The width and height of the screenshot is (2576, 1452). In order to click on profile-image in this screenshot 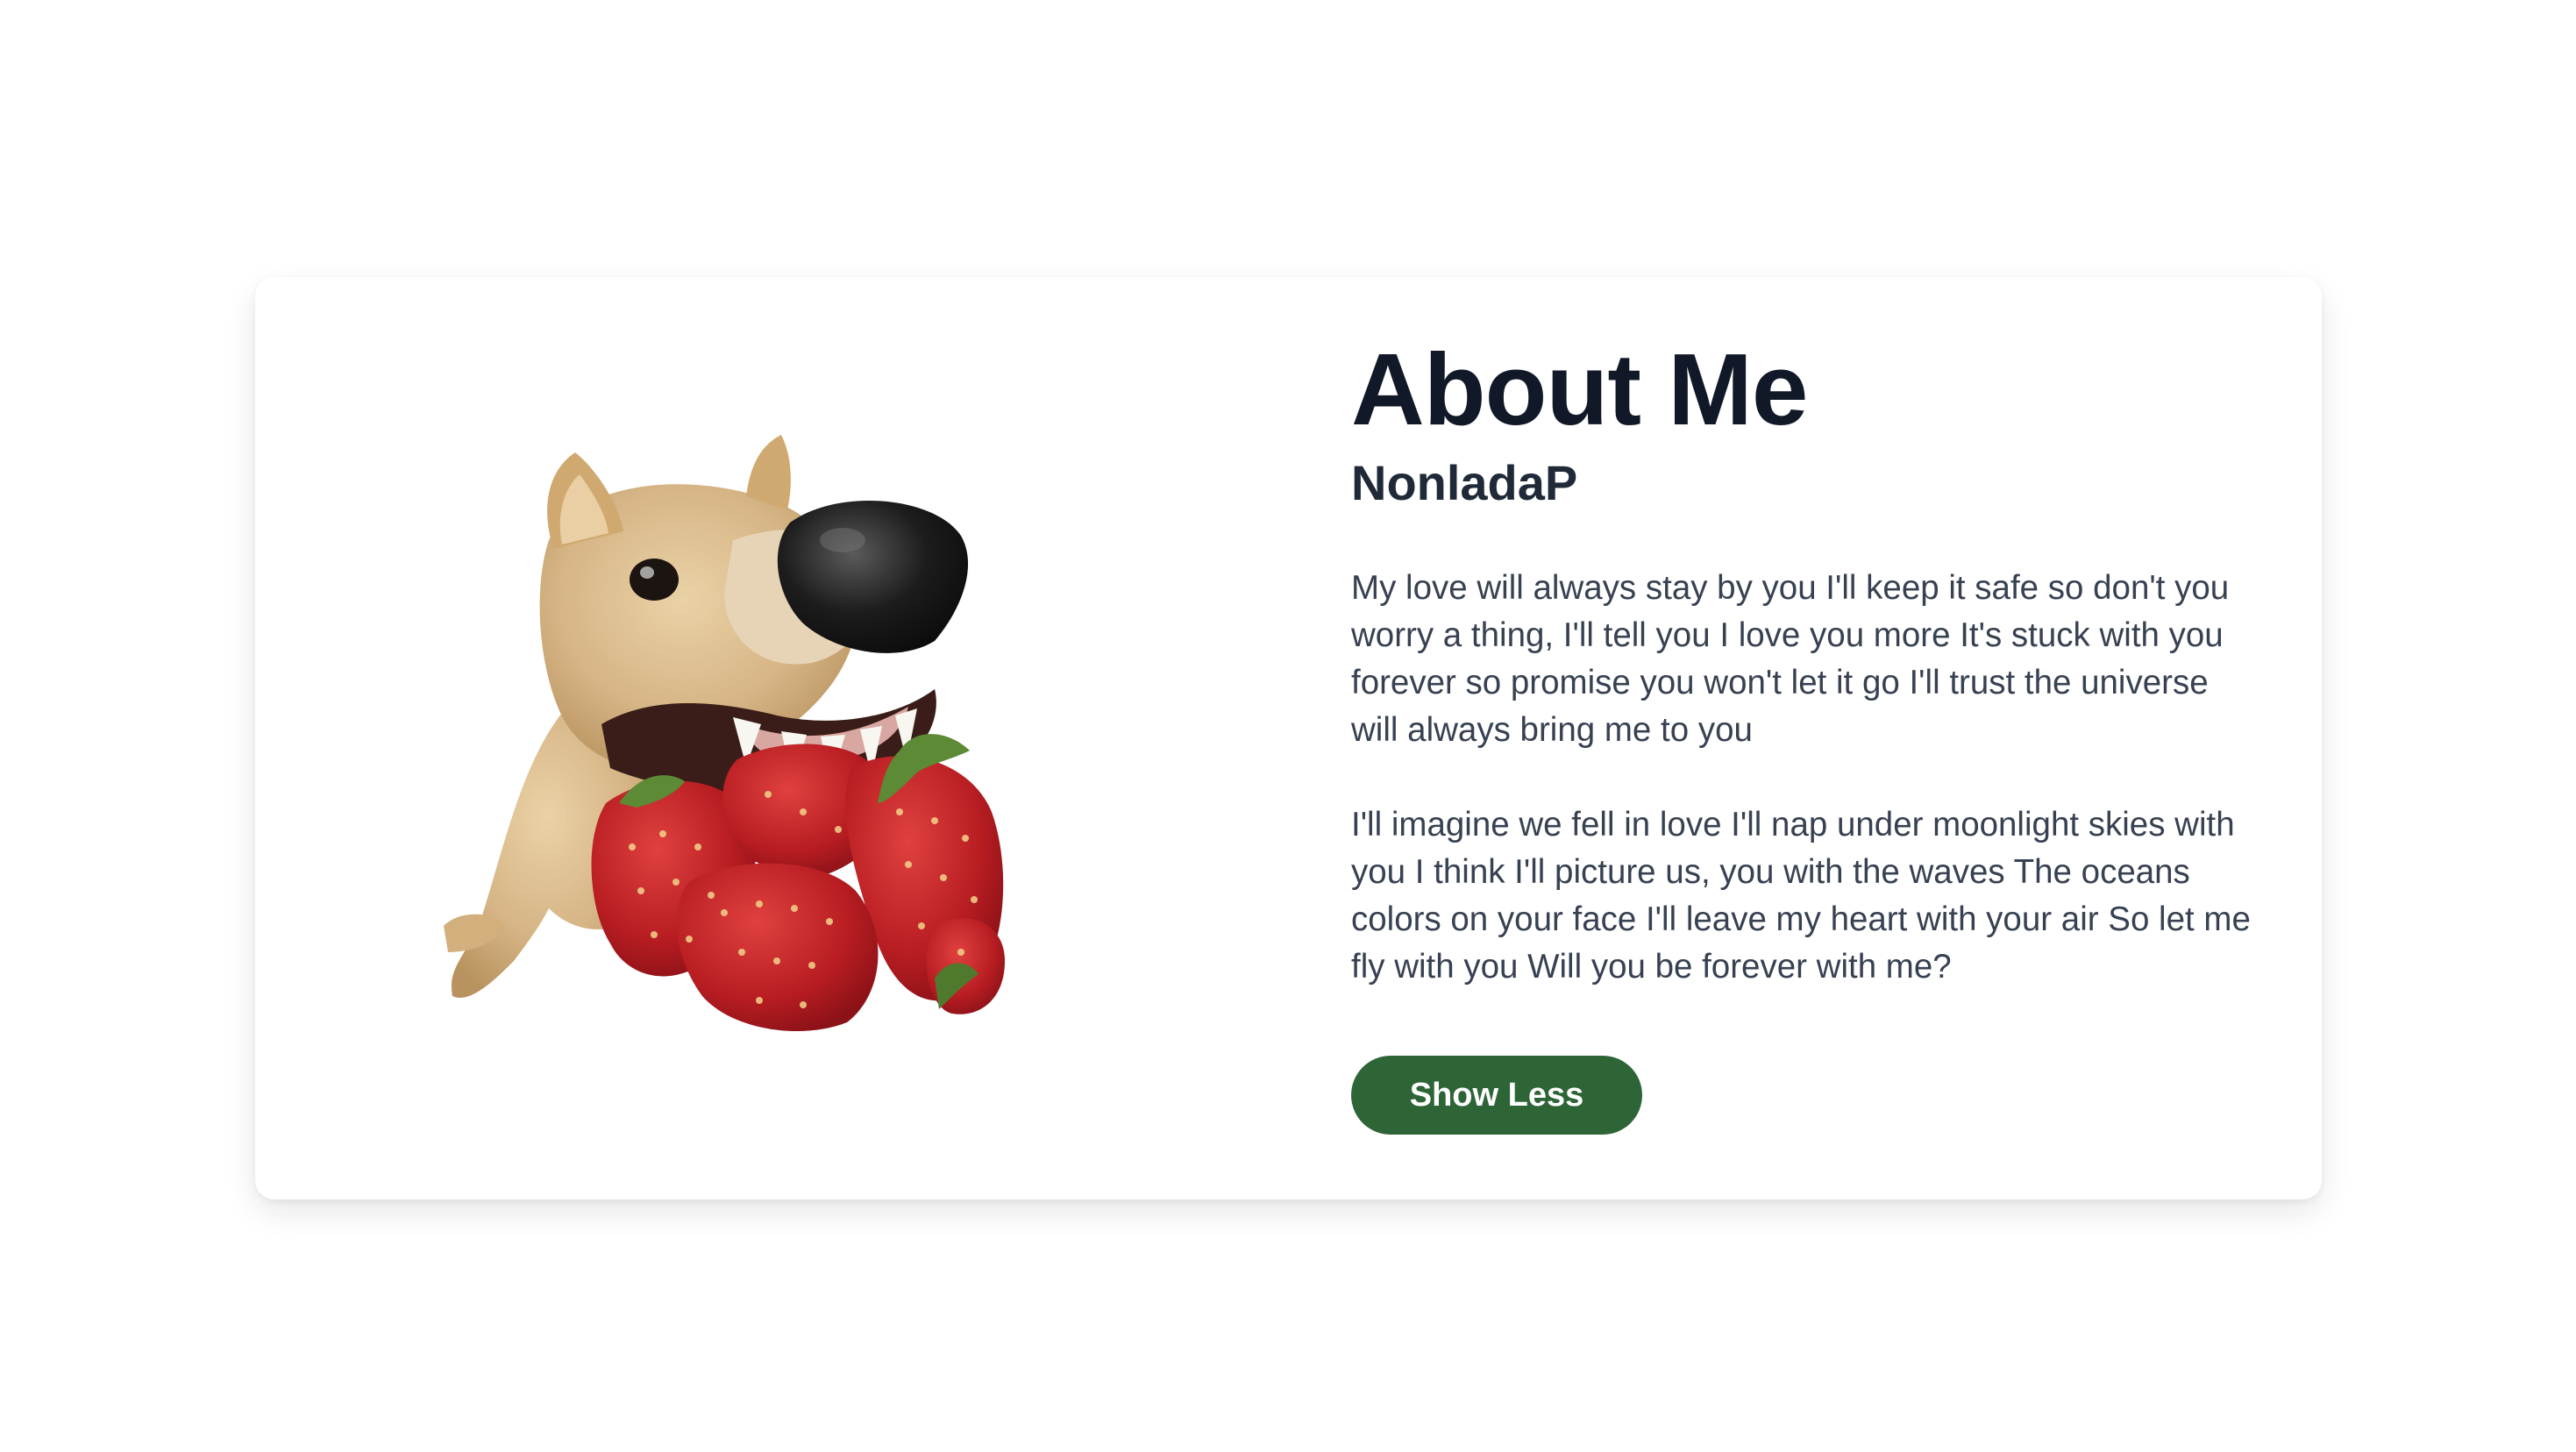, I will do `click(772, 733)`.